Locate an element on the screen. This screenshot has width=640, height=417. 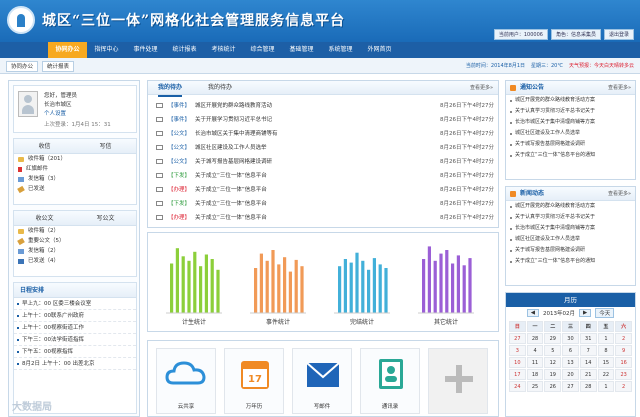
app-cloud-share: 云共享 is located at coordinates (186, 381).